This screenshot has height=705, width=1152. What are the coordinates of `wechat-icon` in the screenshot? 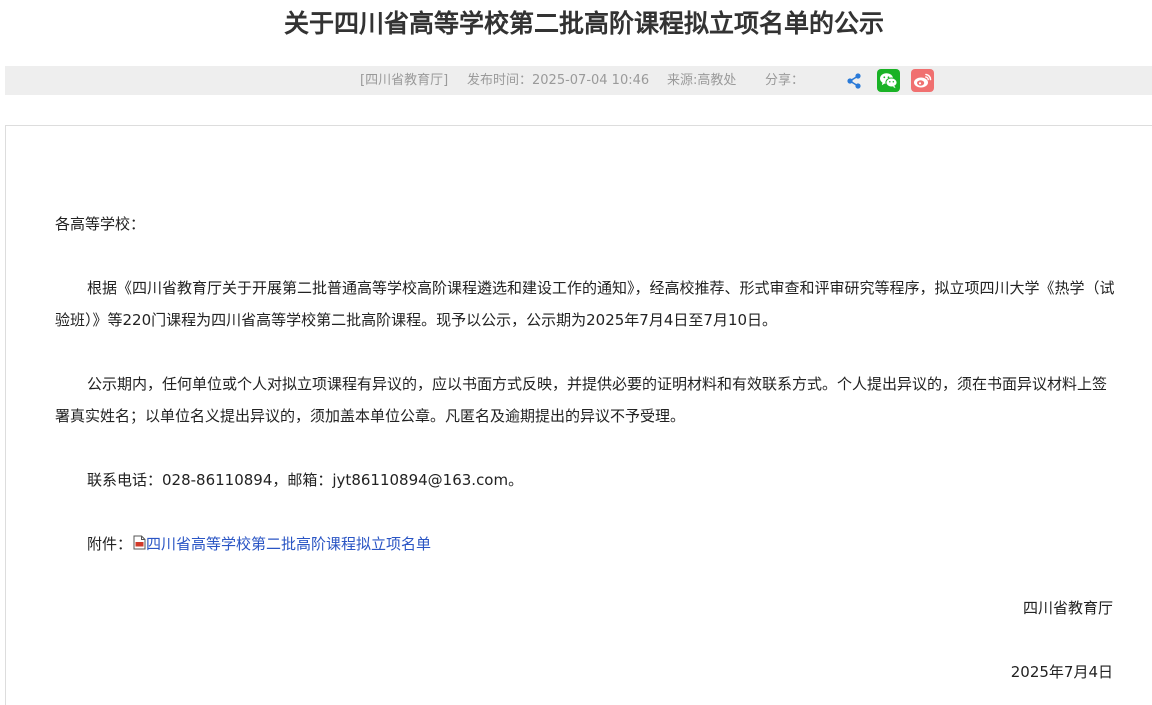 It's located at (889, 81).